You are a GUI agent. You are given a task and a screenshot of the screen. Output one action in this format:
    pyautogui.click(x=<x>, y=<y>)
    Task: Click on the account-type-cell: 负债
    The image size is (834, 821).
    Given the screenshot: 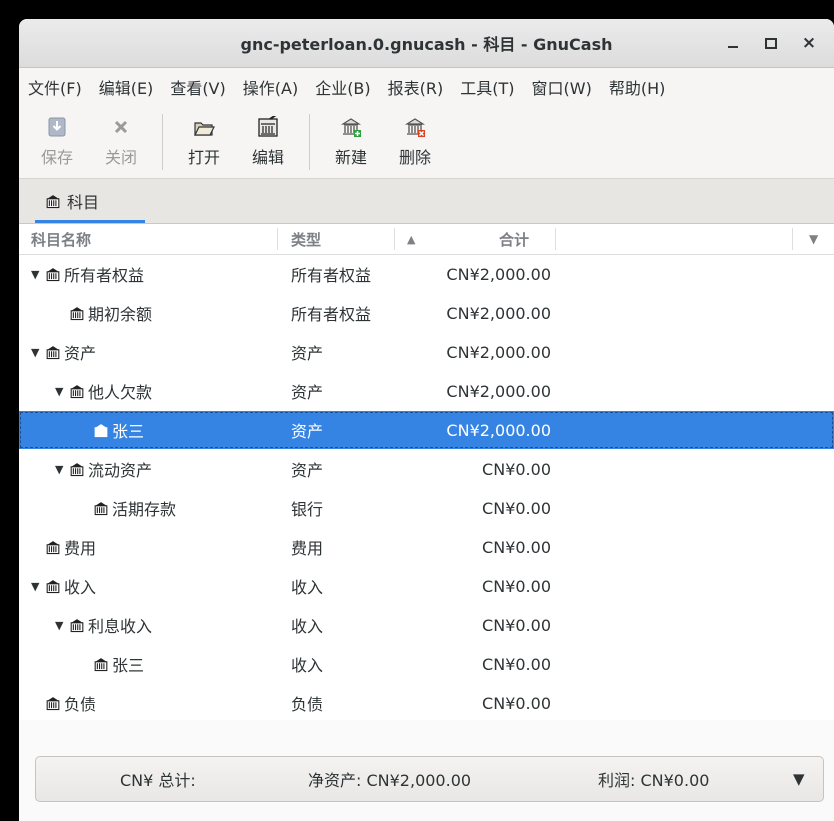 What is the action you would take?
    pyautogui.click(x=307, y=704)
    